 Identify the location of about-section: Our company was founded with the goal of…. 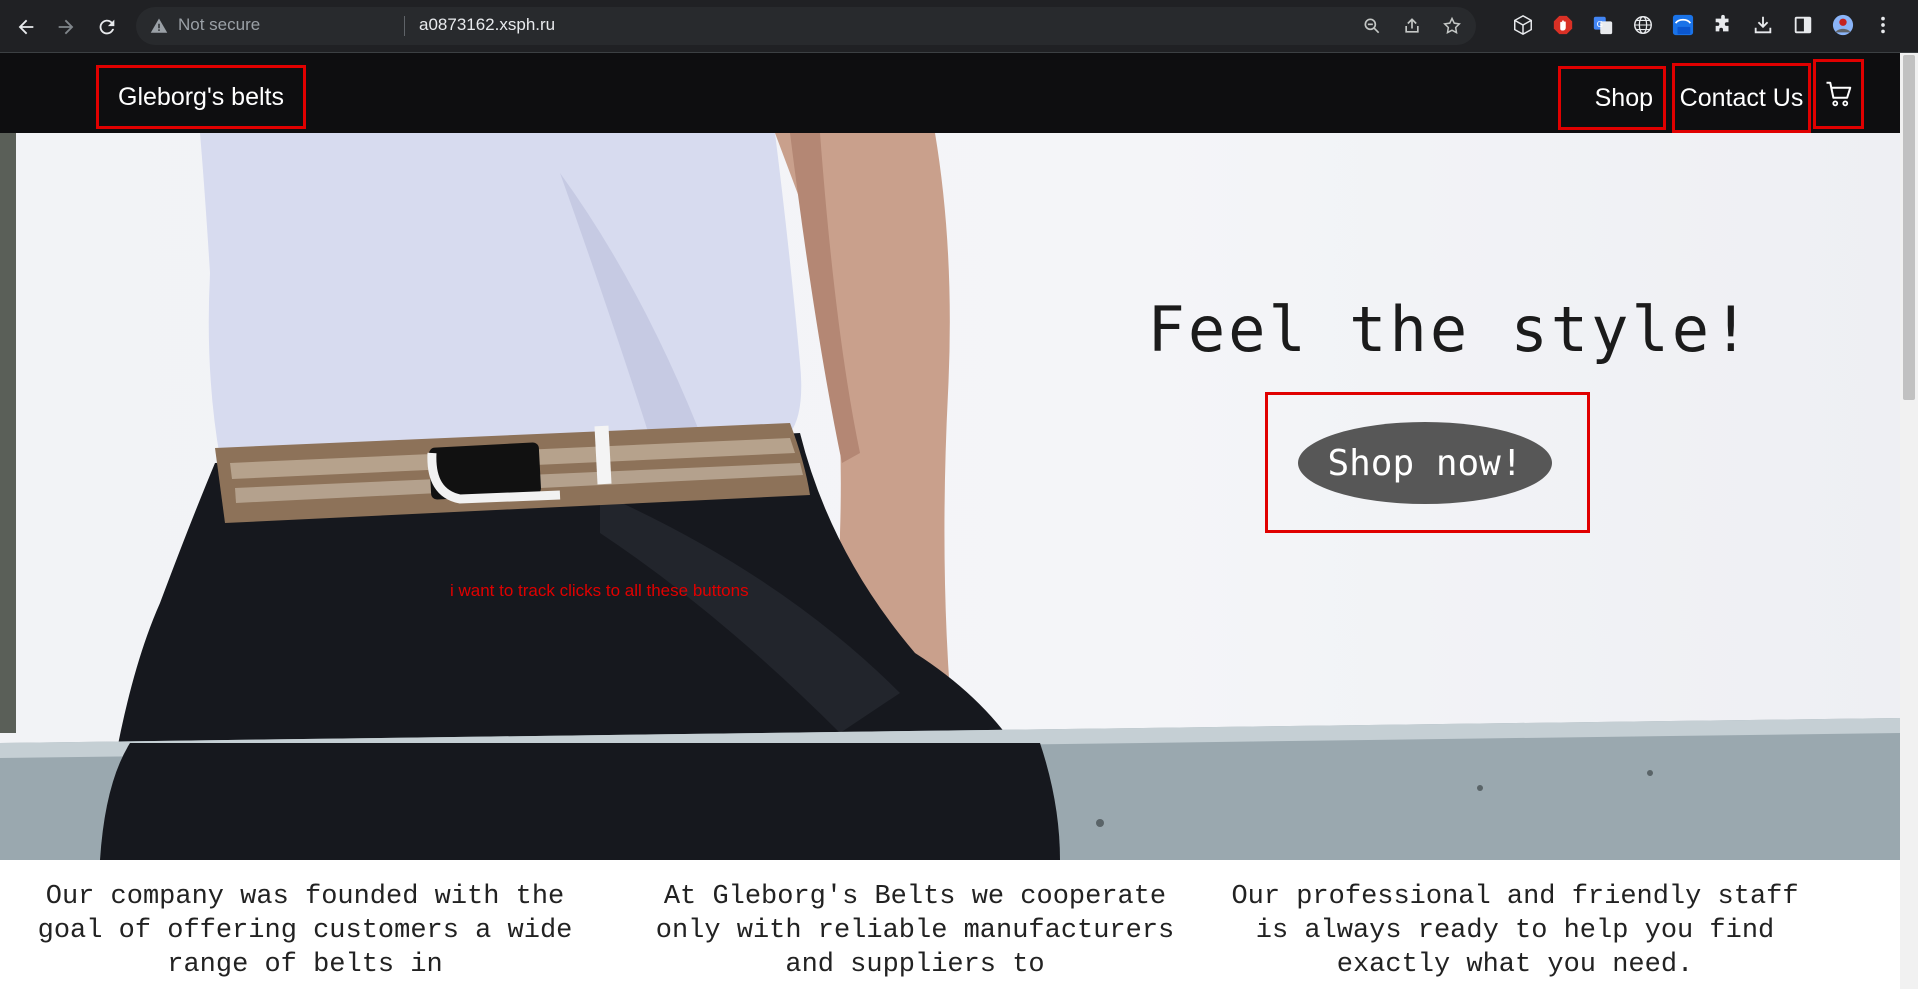
(950, 924).